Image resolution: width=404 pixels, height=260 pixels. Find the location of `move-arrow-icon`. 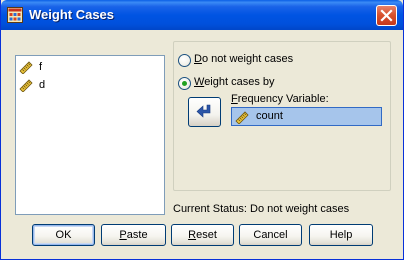

move-arrow-icon is located at coordinates (203, 111).